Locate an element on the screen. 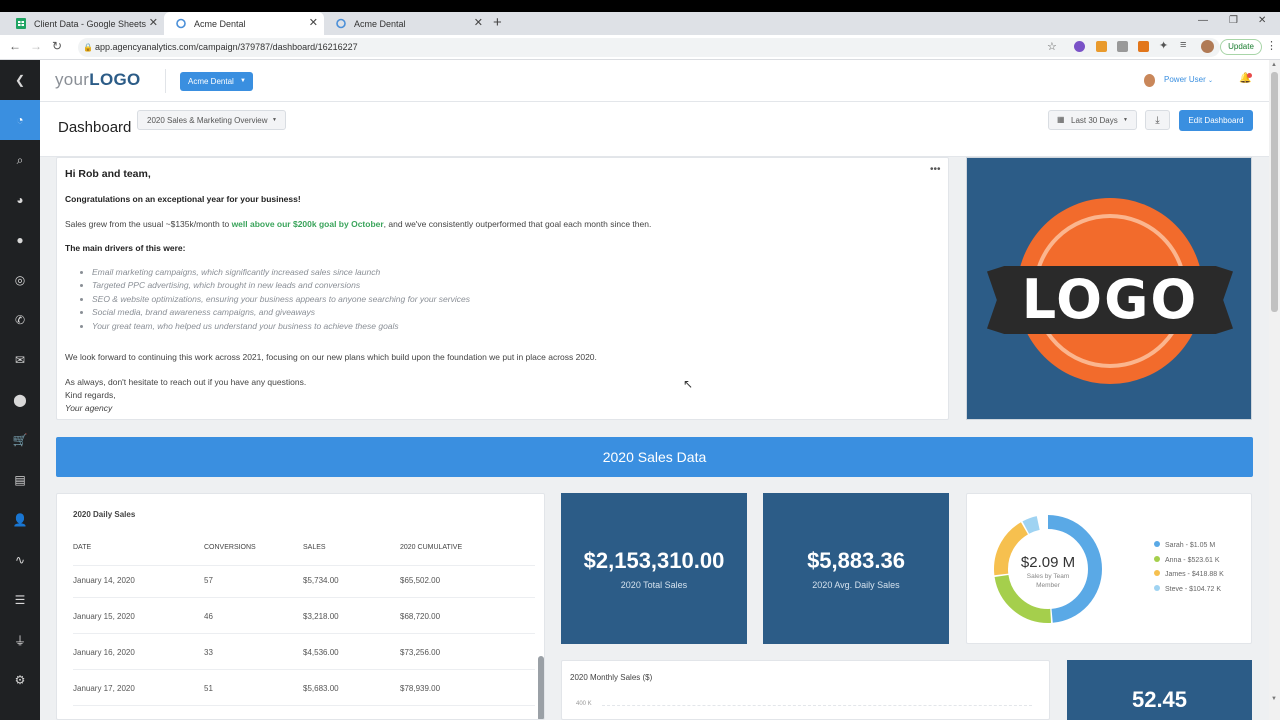  total-sales-card: $2,153,310.00 2020 Total Sales is located at coordinates (654, 568).